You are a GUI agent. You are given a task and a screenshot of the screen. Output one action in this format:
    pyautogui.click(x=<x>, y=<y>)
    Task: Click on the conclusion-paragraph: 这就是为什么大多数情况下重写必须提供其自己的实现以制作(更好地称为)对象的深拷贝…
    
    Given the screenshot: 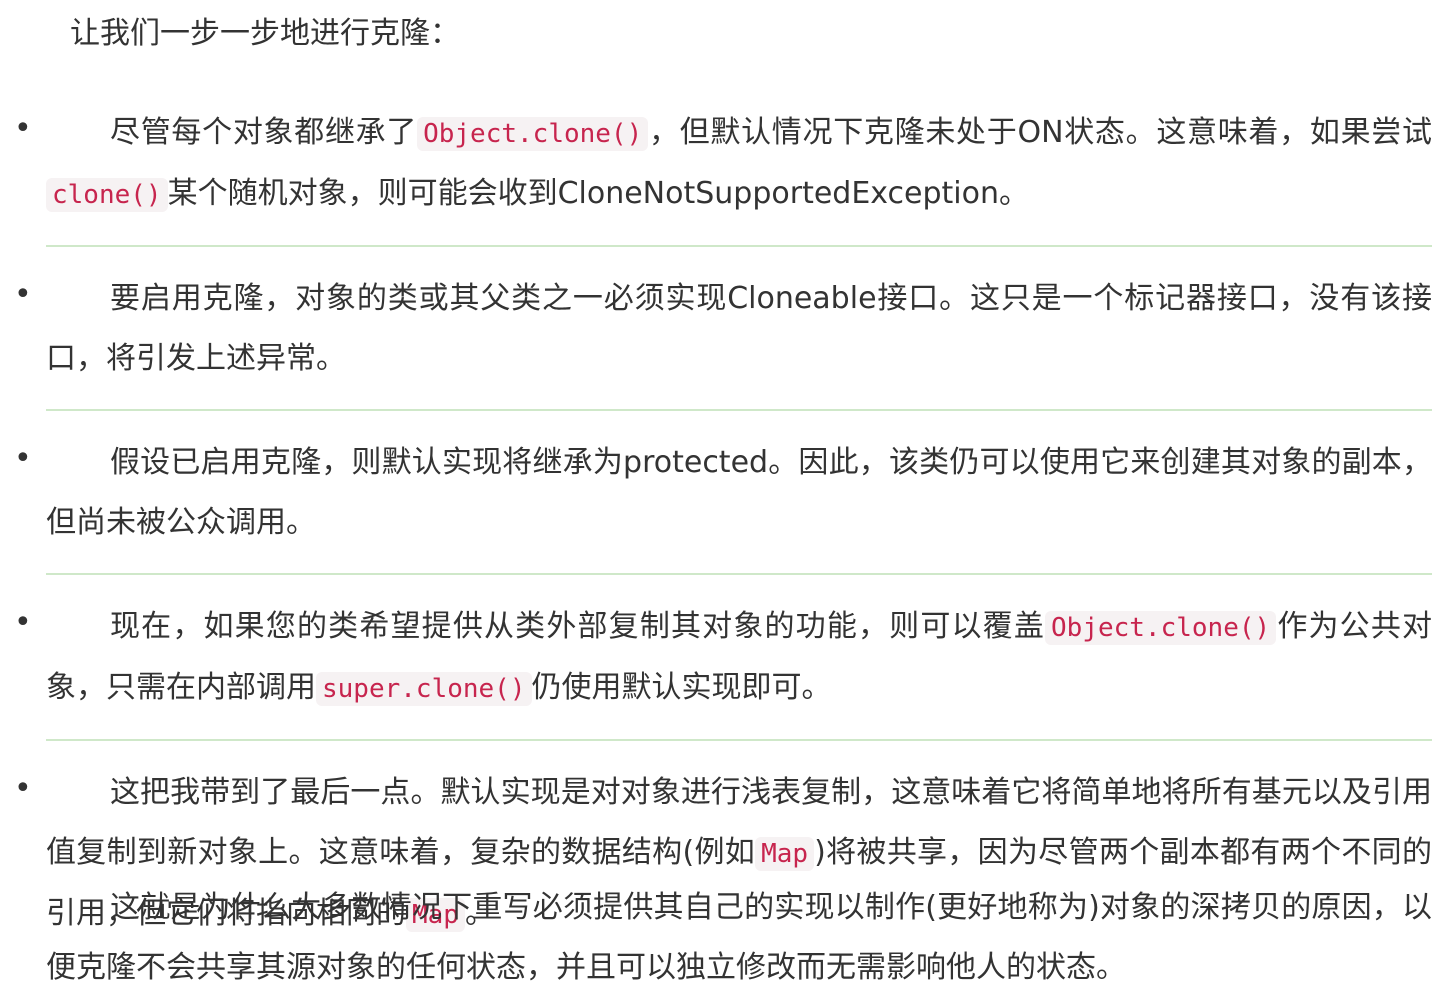 What is the action you would take?
    pyautogui.click(x=739, y=937)
    